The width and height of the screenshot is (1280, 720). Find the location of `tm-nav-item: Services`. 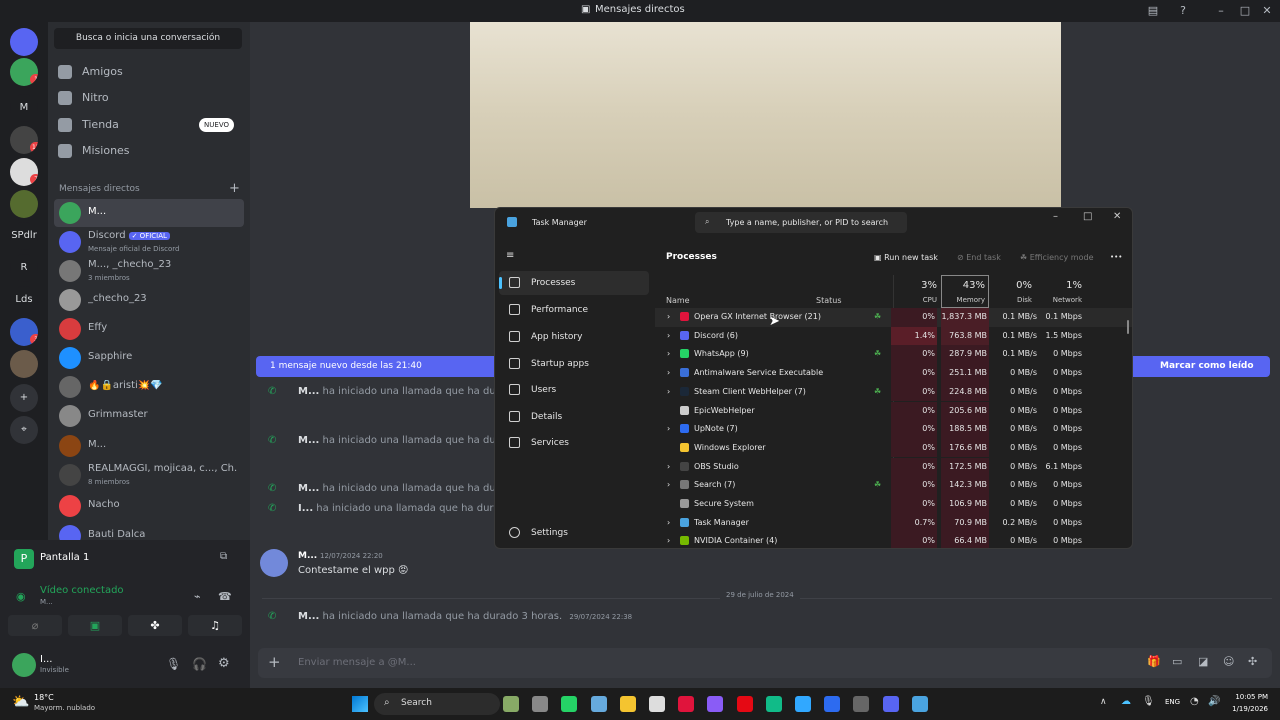

tm-nav-item: Services is located at coordinates (574, 443).